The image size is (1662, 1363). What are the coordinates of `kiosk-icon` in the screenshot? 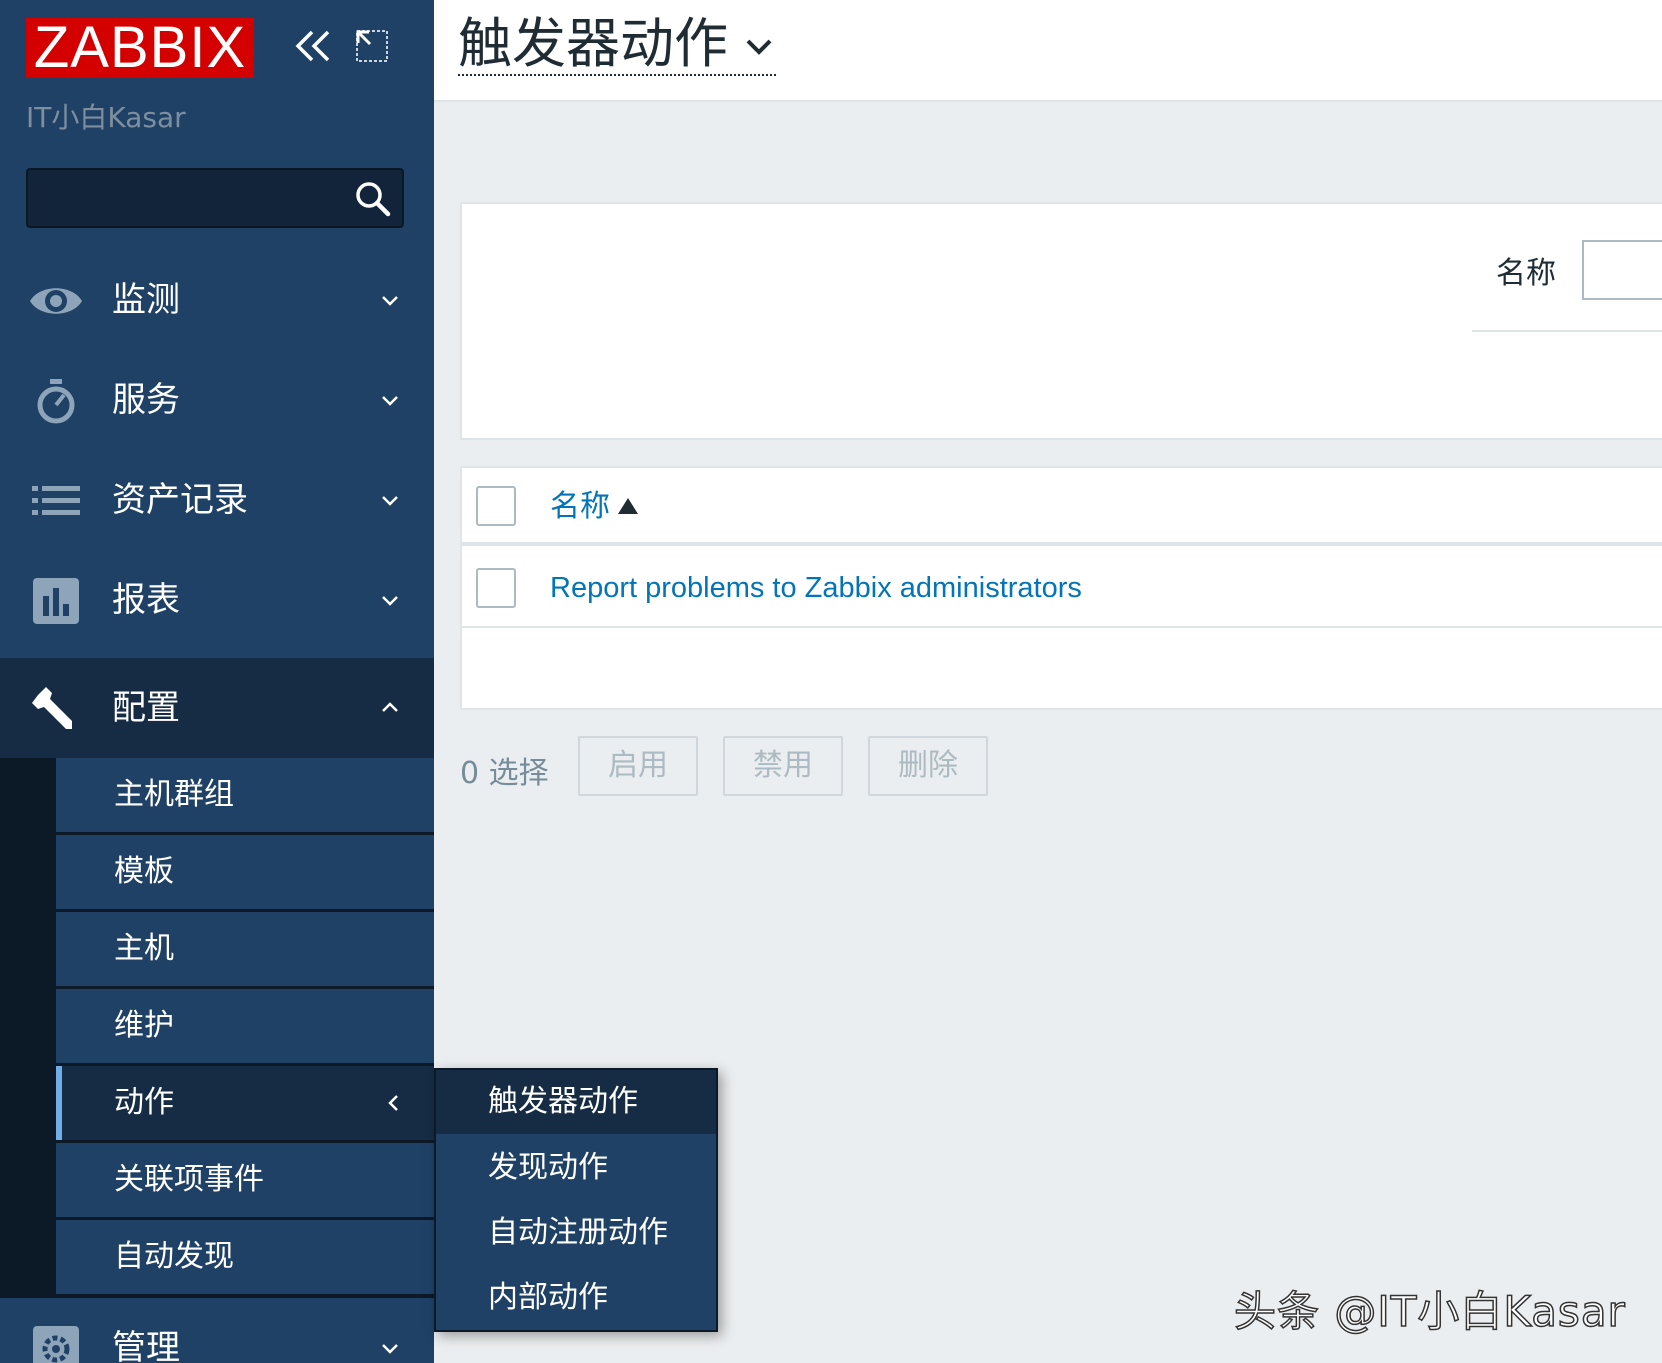 It's located at (372, 46).